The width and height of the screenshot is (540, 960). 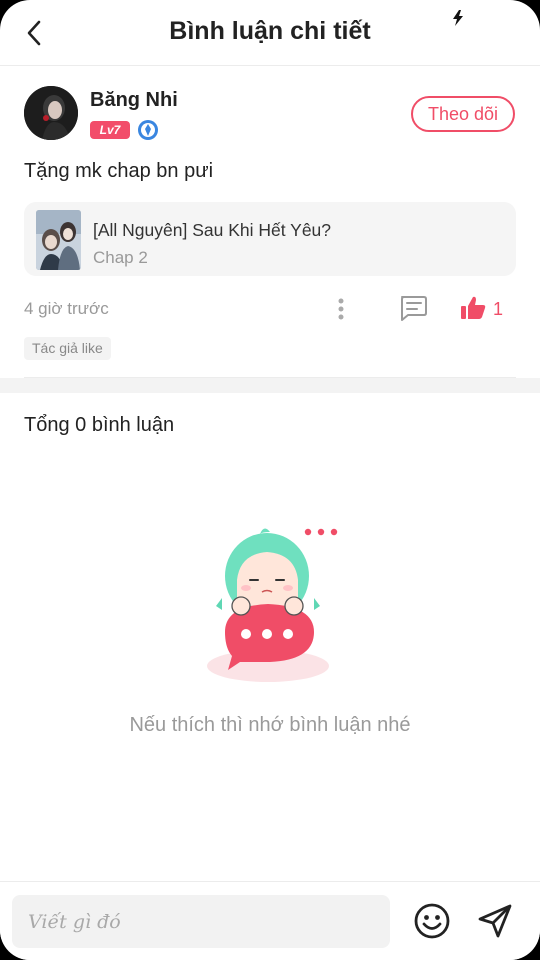 What do you see at coordinates (67, 348) in the screenshot?
I see `author-liked-tag: Tác giả like` at bounding box center [67, 348].